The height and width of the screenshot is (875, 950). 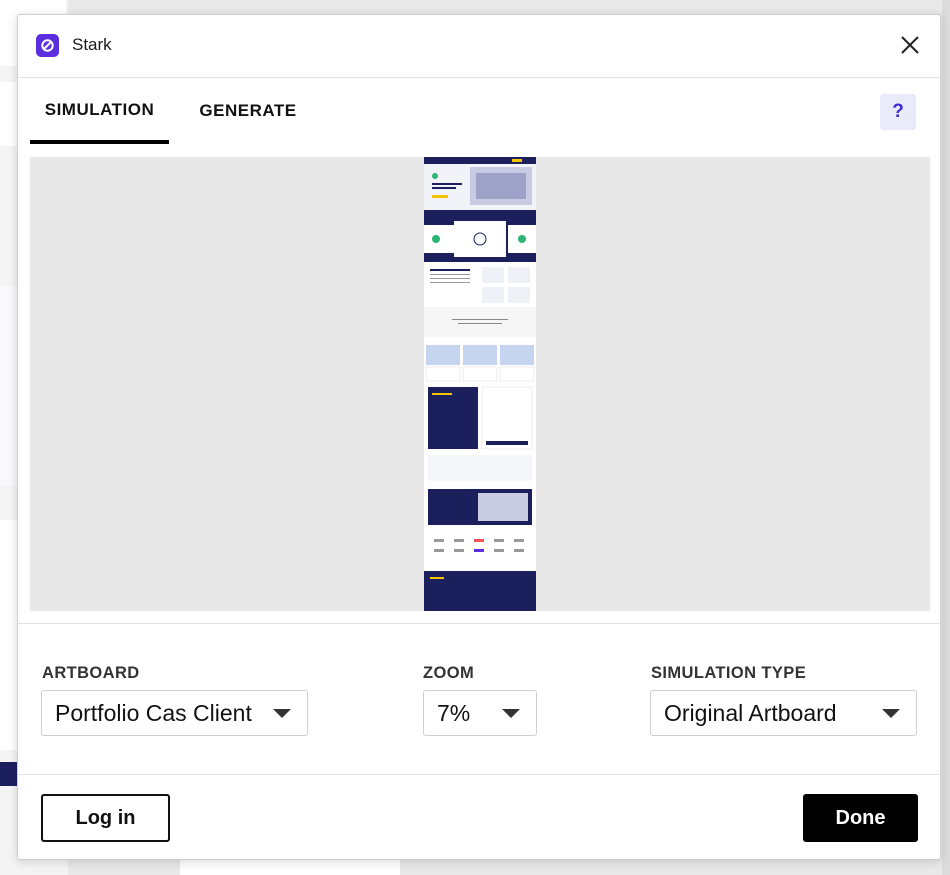 I want to click on done-button: Done, so click(x=860, y=818).